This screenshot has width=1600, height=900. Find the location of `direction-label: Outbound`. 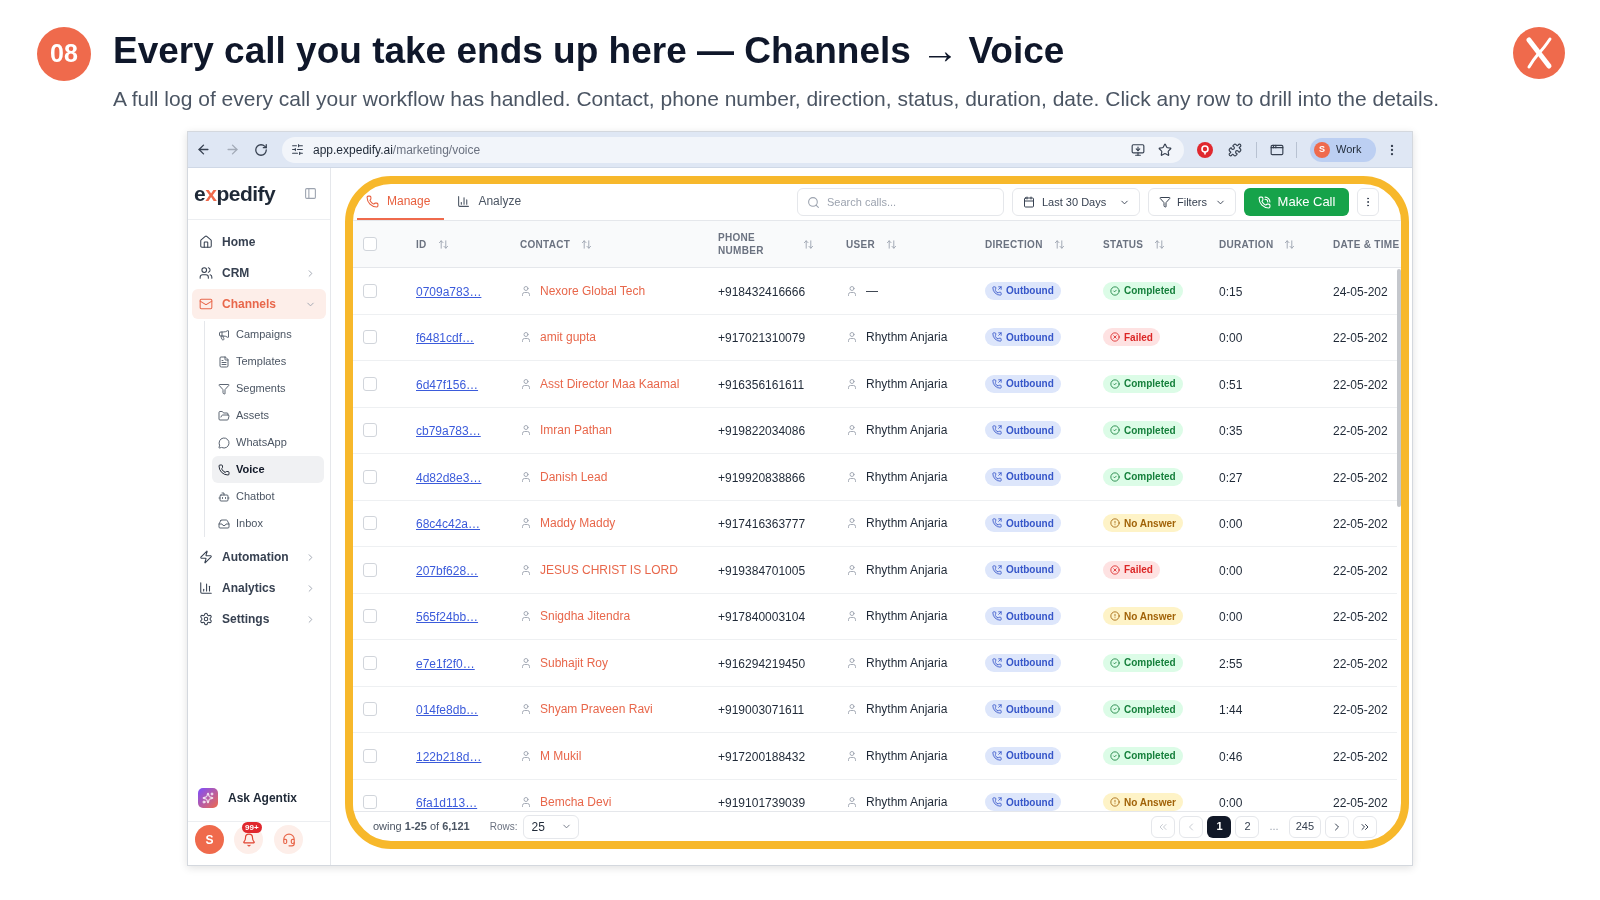

direction-label: Outbound is located at coordinates (1030, 384).